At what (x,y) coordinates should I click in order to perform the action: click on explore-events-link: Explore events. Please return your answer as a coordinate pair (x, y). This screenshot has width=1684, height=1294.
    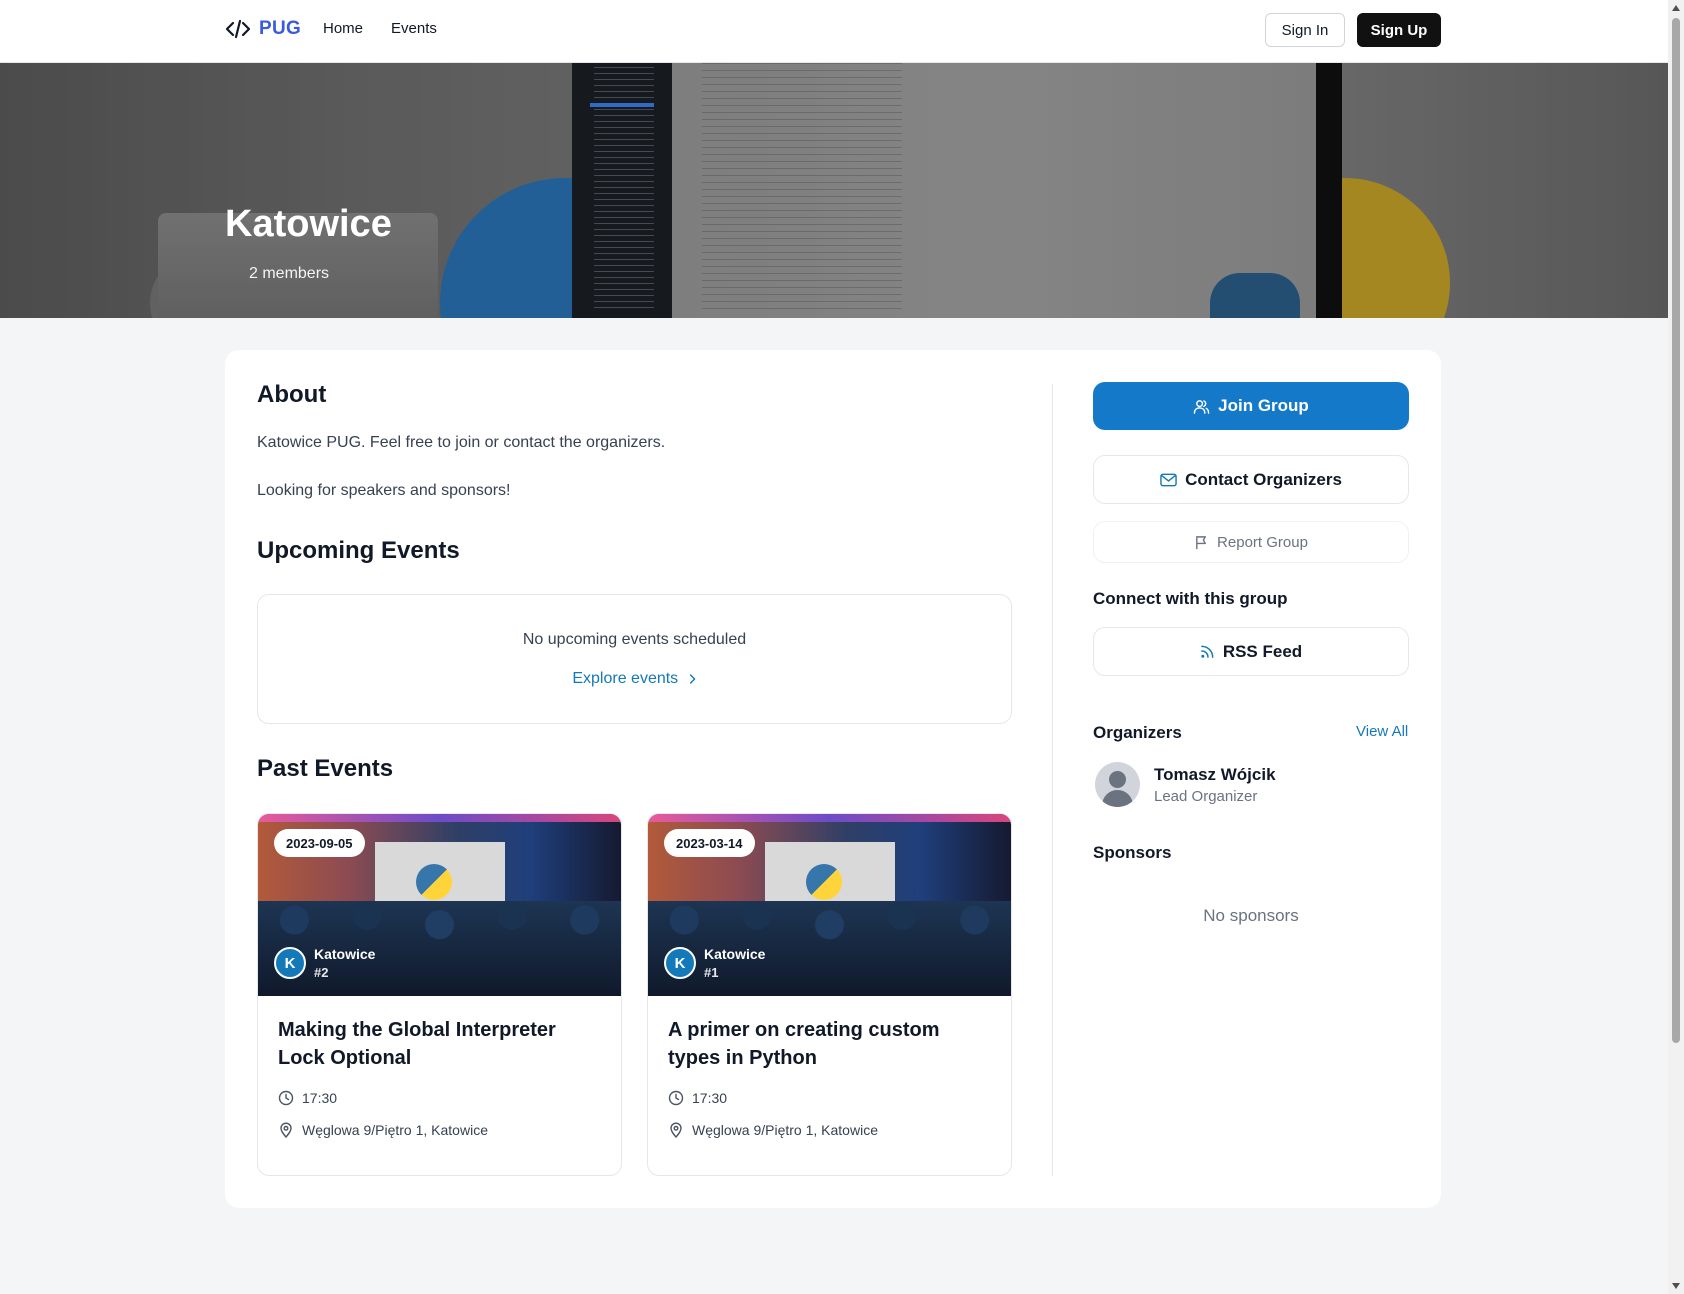
    Looking at the image, I should click on (634, 679).